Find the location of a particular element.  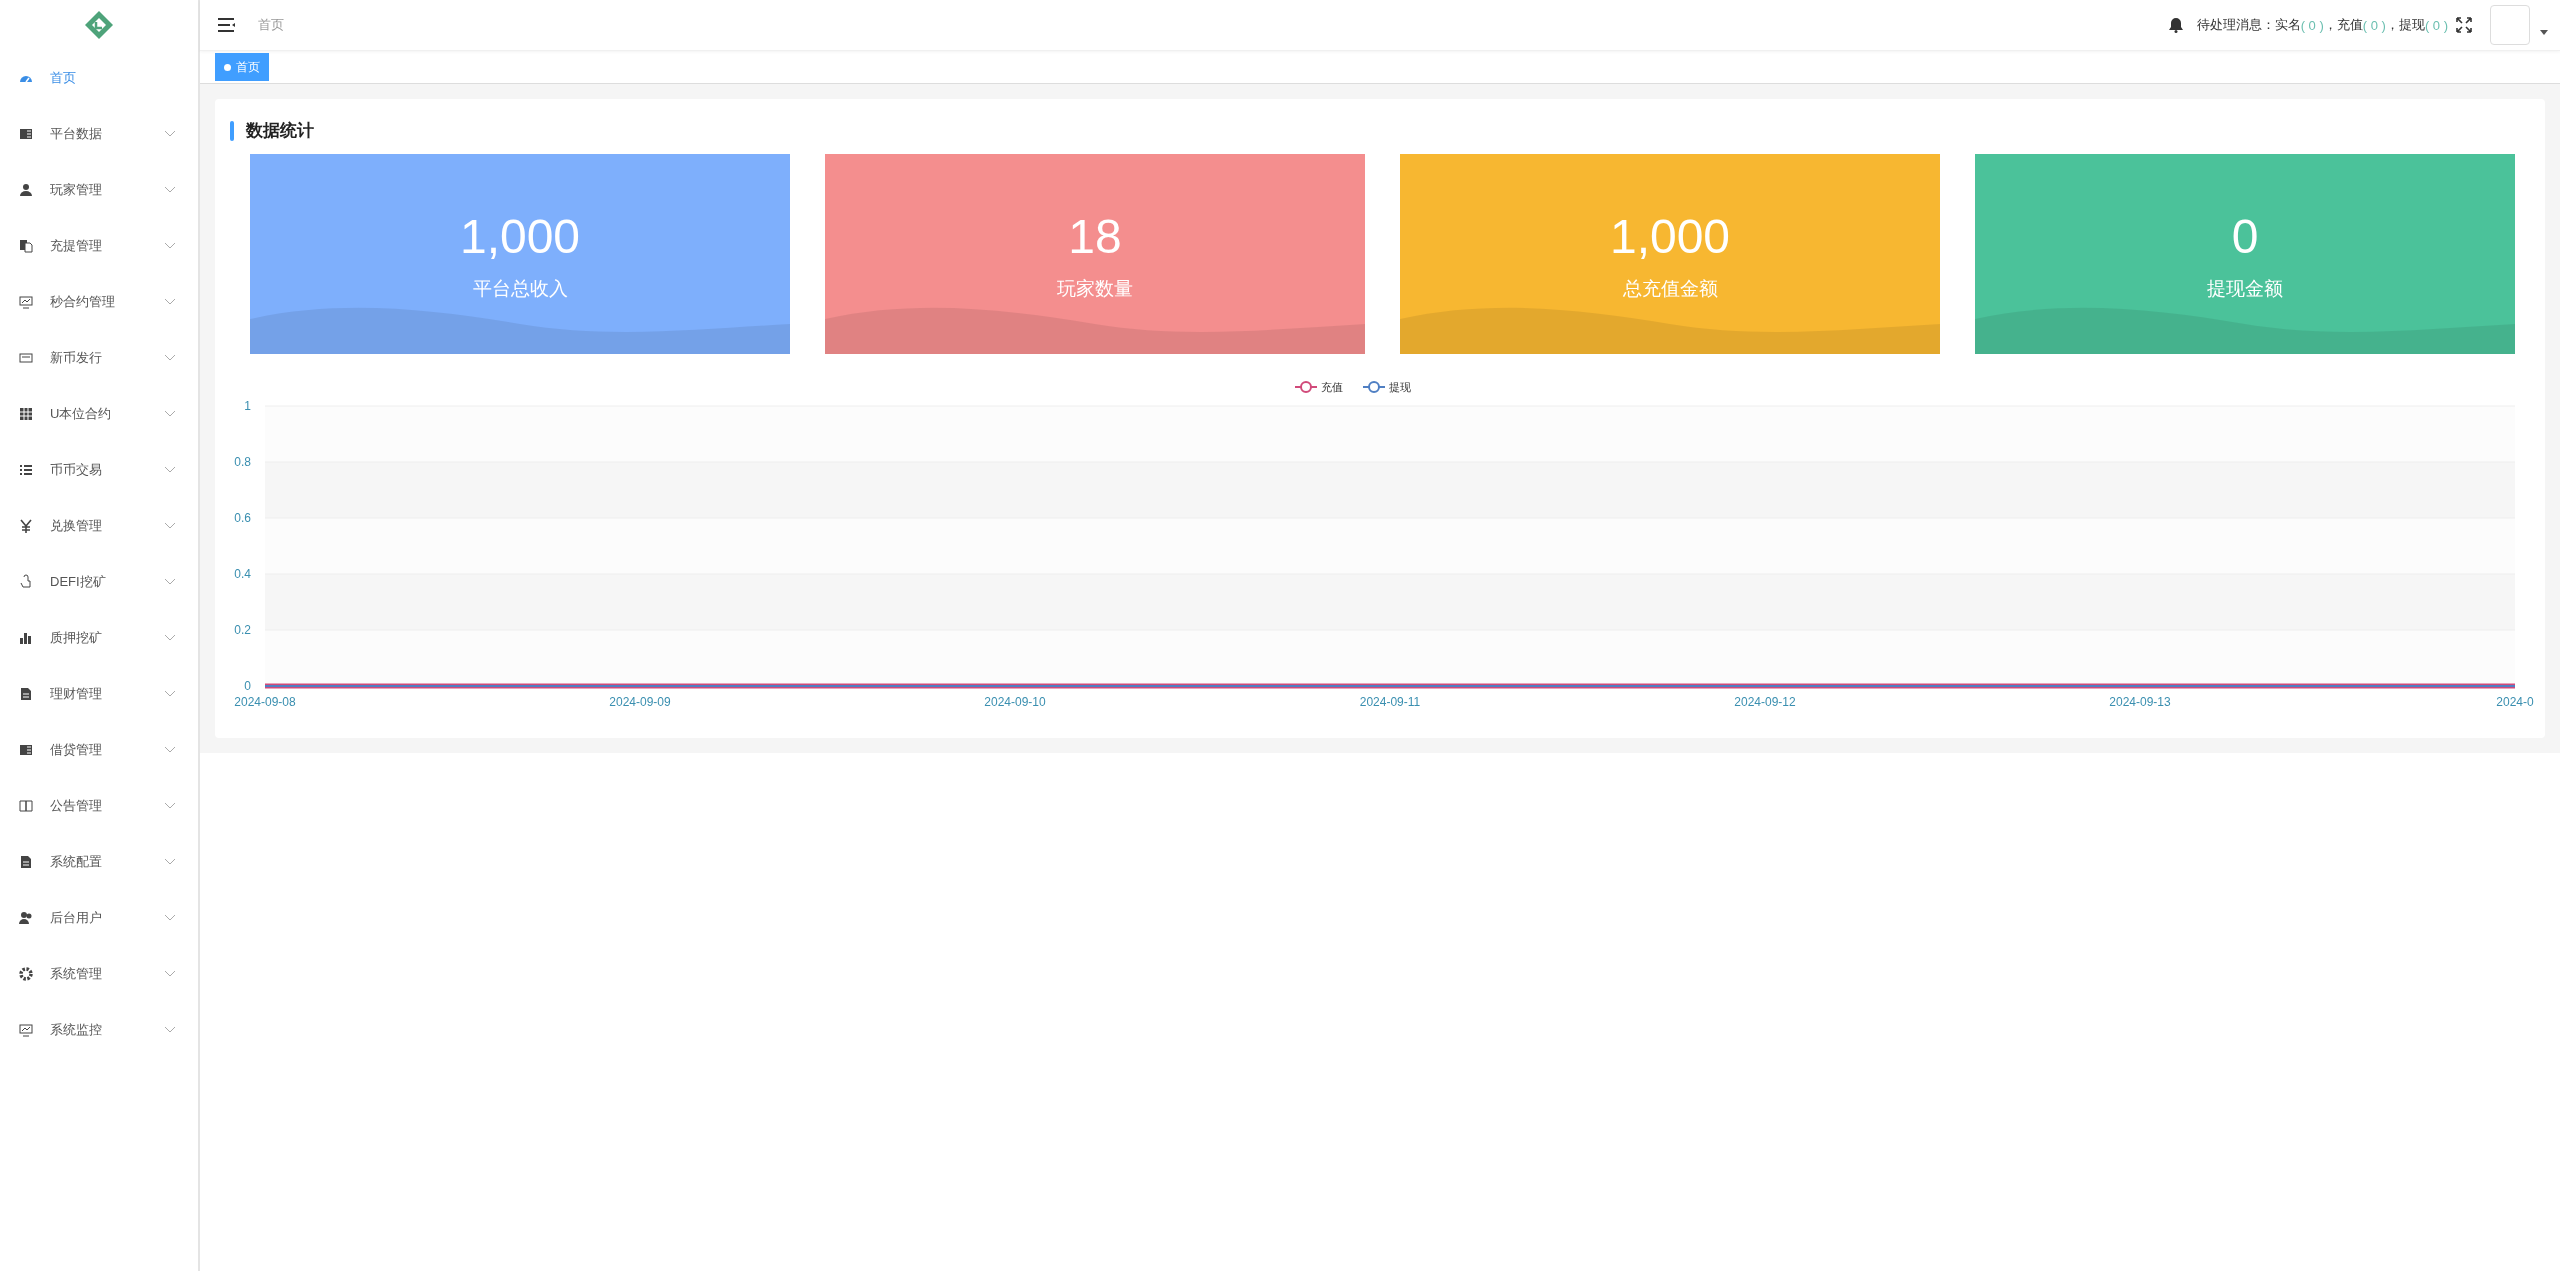

bar-chart-icon is located at coordinates (26, 638).